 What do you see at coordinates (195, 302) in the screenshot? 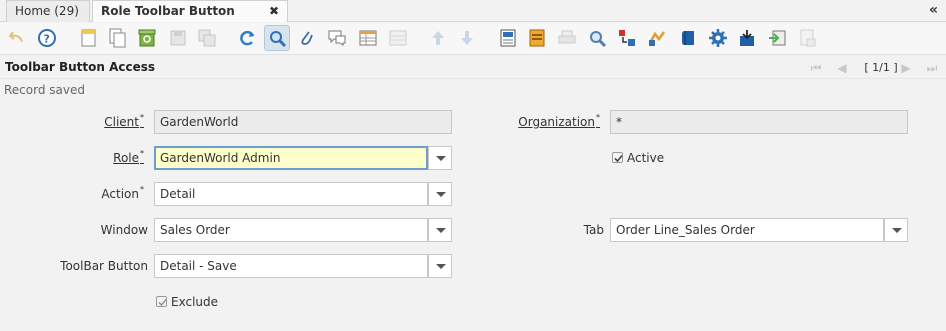
I see `exclude-label: Exclude` at bounding box center [195, 302].